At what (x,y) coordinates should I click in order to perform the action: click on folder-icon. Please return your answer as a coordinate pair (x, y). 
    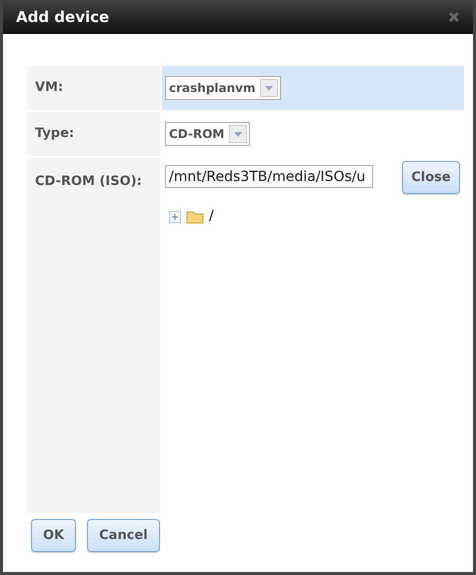
    Looking at the image, I should click on (195, 217).